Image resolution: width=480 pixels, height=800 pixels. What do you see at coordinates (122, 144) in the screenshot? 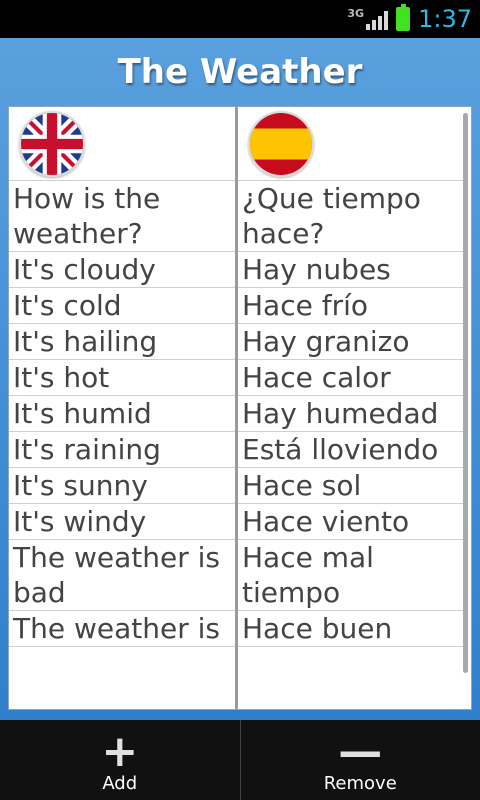
I see `english-flag-cell` at bounding box center [122, 144].